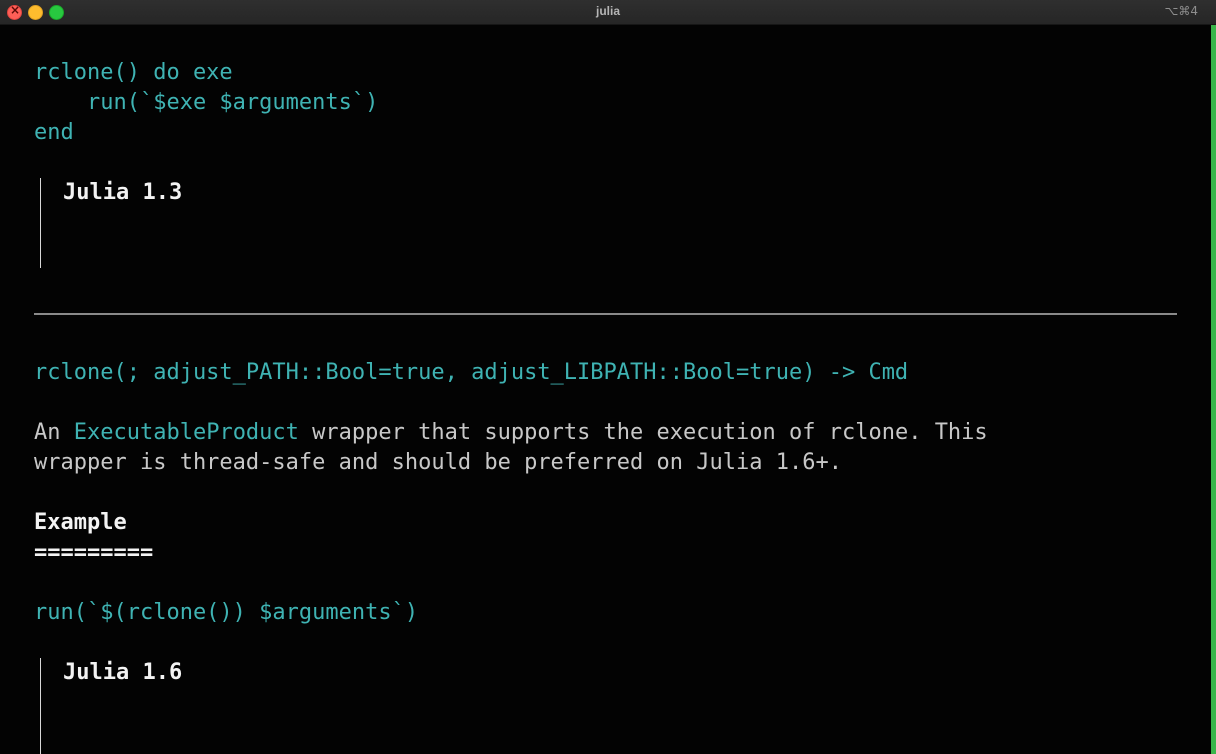  What do you see at coordinates (54, 132) in the screenshot?
I see `code-line: end` at bounding box center [54, 132].